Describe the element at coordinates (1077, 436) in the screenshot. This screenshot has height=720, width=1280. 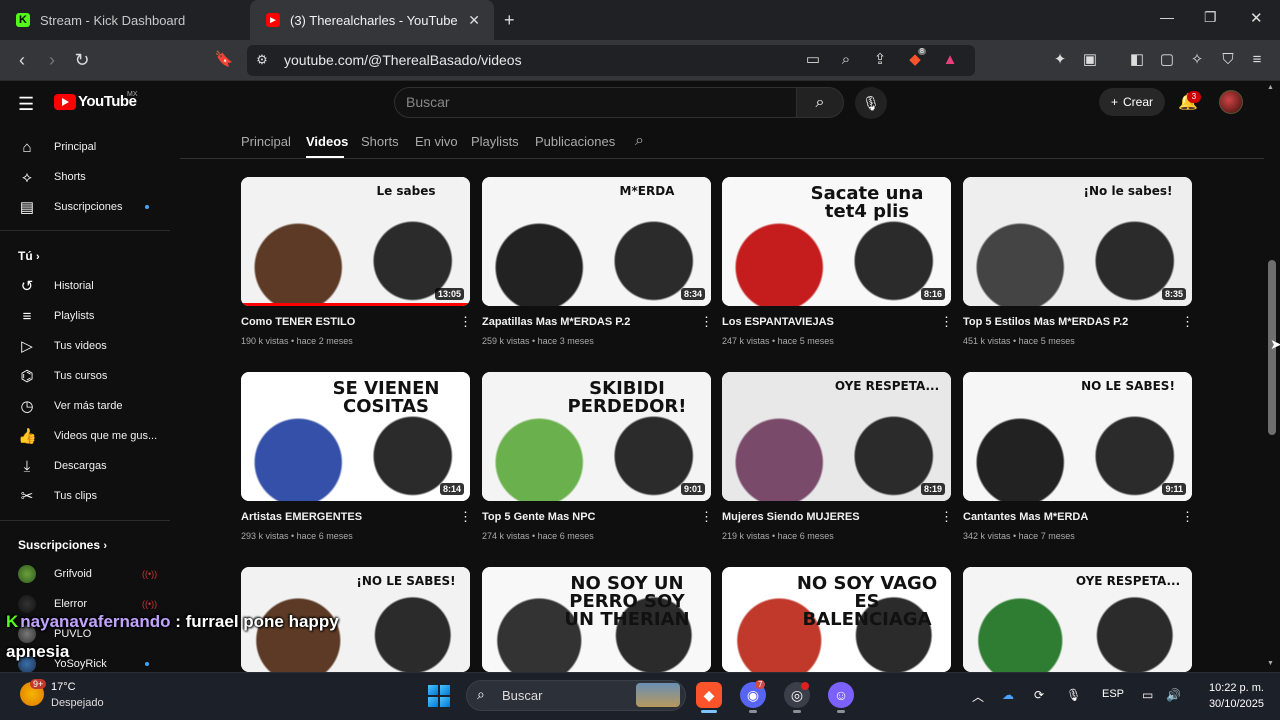
I see `video-thumbnail: NO LE SABES! 9:11` at that location.